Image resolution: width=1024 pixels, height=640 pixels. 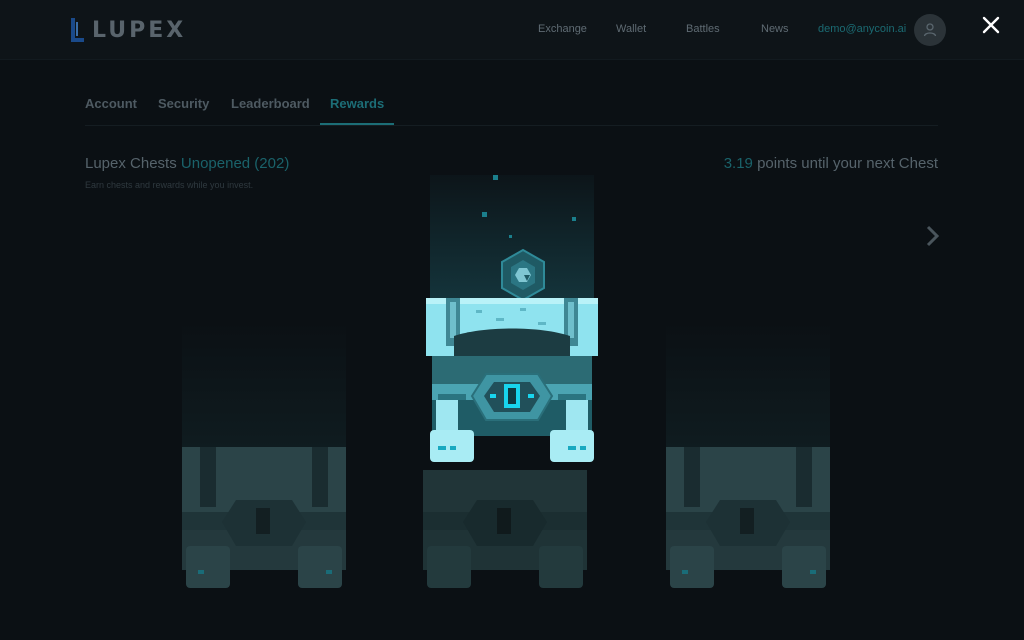 I want to click on nav-exchange: Exchange, so click(x=562, y=29).